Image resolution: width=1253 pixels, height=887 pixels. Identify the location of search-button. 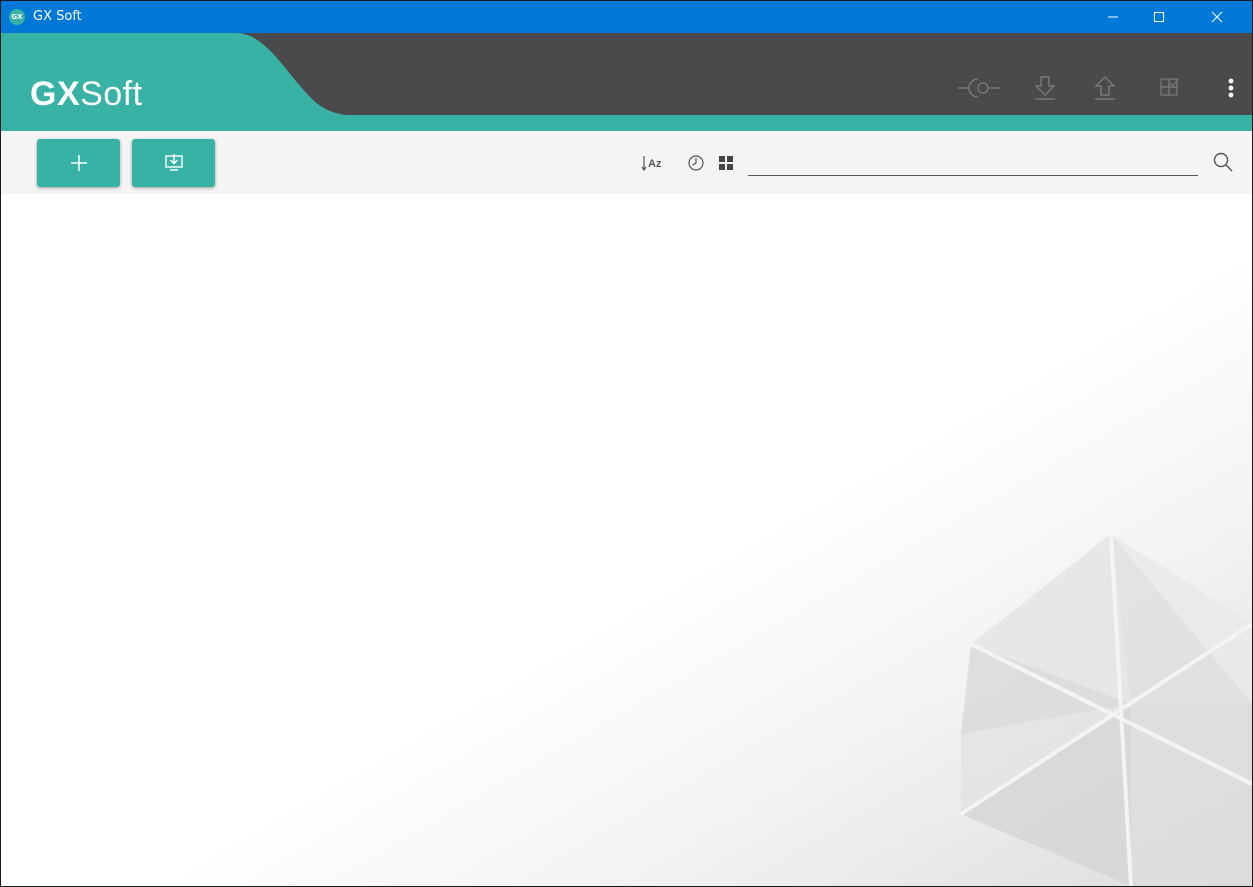
(1223, 162).